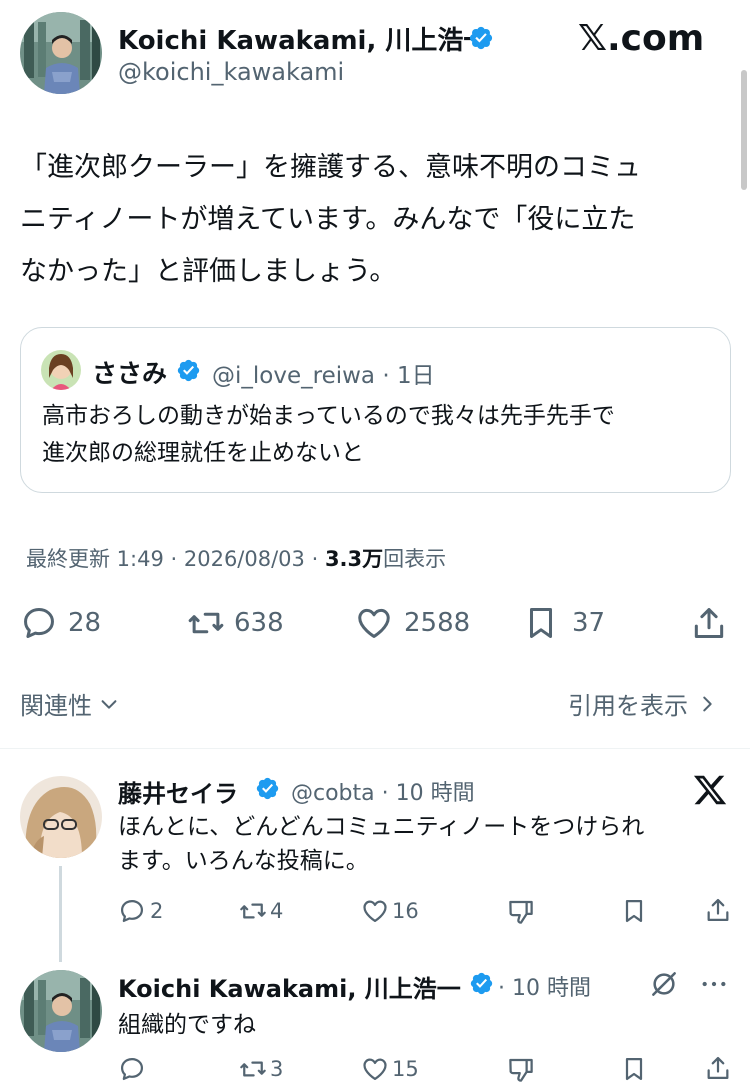  What do you see at coordinates (375, 748) in the screenshot?
I see `section-divider` at bounding box center [375, 748].